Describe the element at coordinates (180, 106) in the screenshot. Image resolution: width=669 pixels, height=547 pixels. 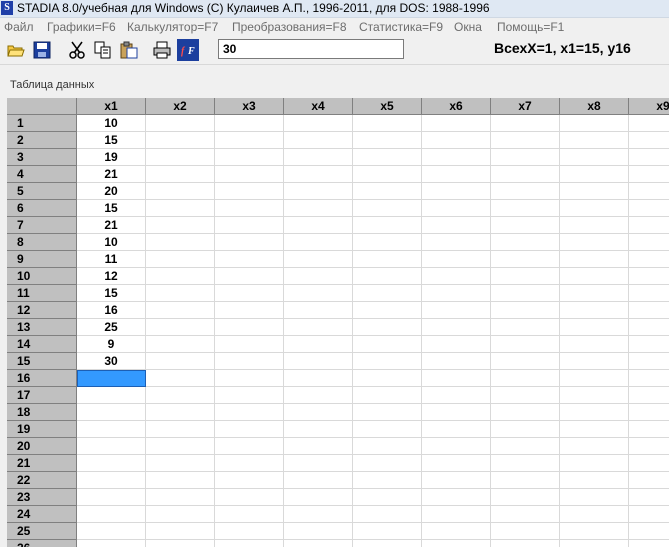
I see `column-header-x2: x2` at that location.